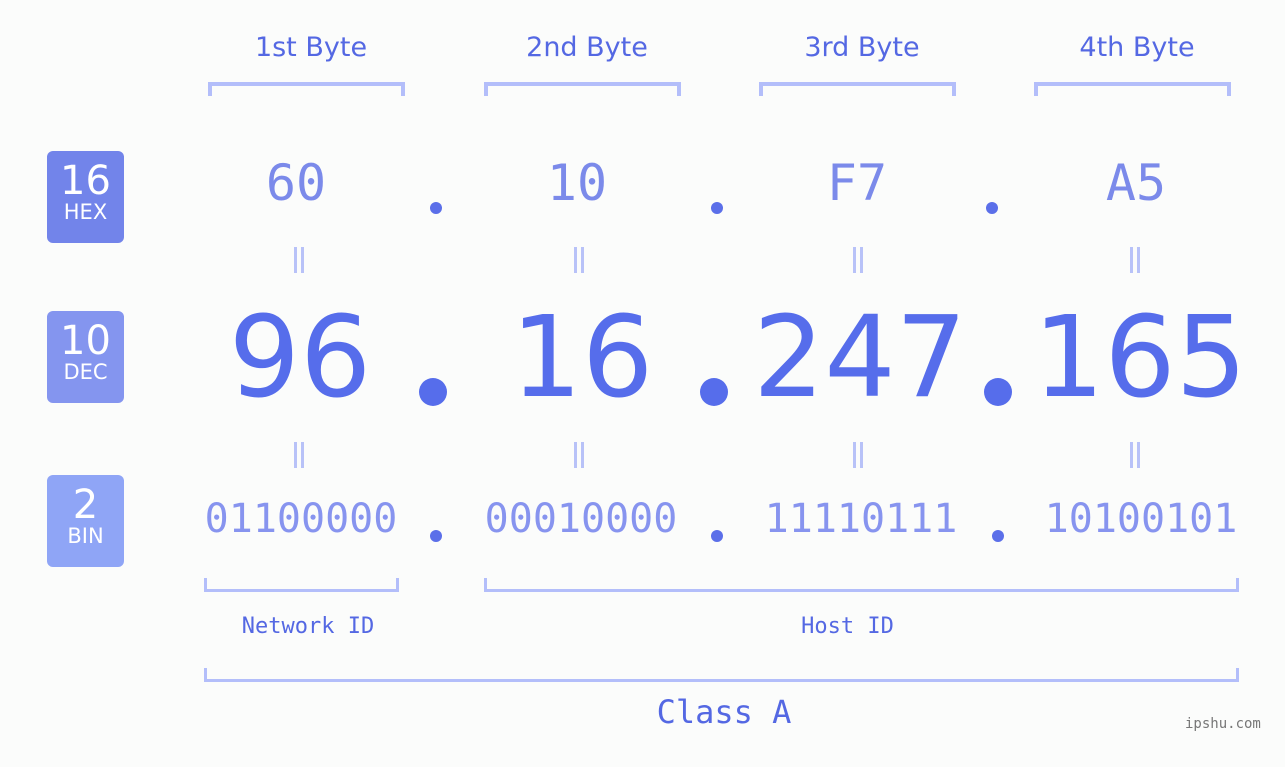 The image size is (1285, 767). I want to click on hex-value-2: 10, so click(577, 183).